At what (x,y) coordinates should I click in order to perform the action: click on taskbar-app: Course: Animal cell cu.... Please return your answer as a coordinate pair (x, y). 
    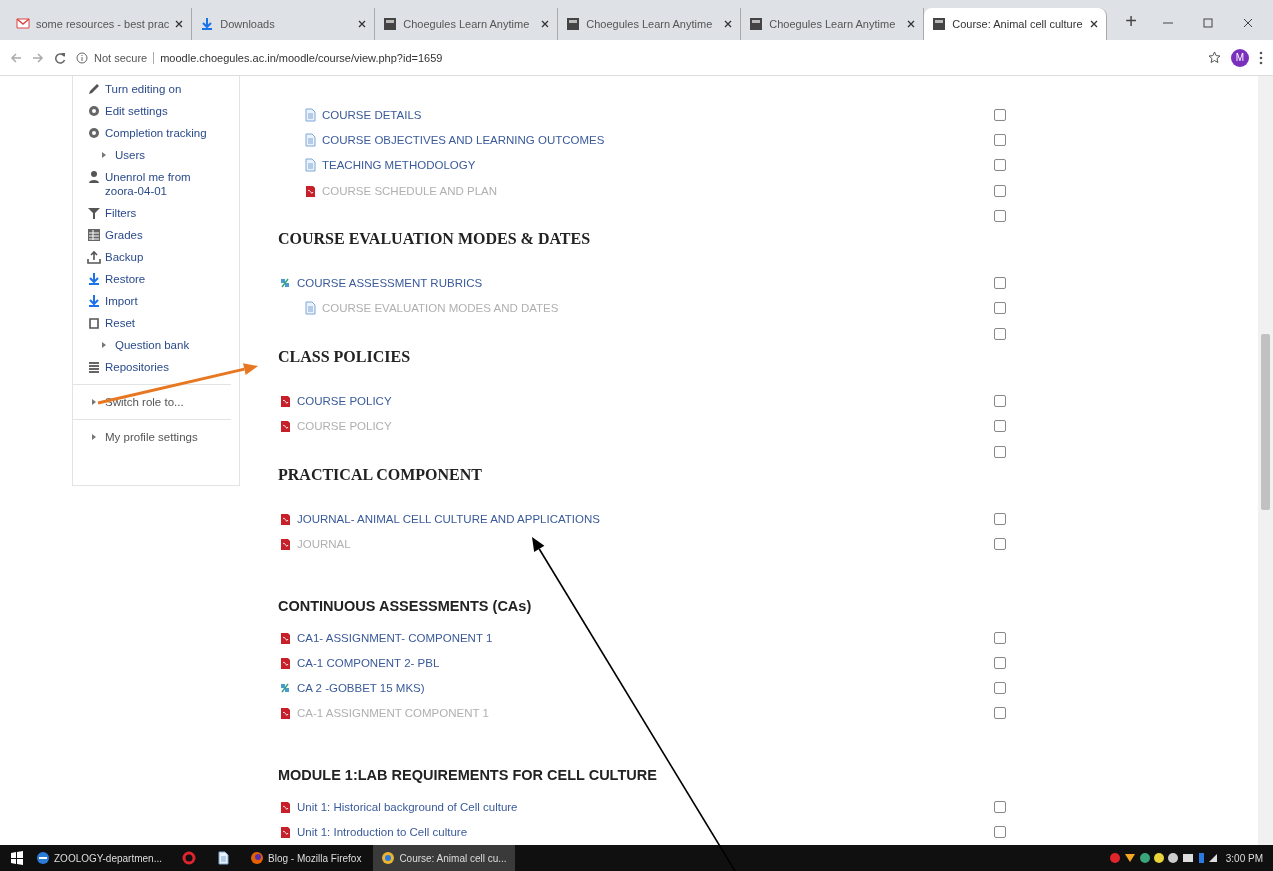
    Looking at the image, I should click on (444, 858).